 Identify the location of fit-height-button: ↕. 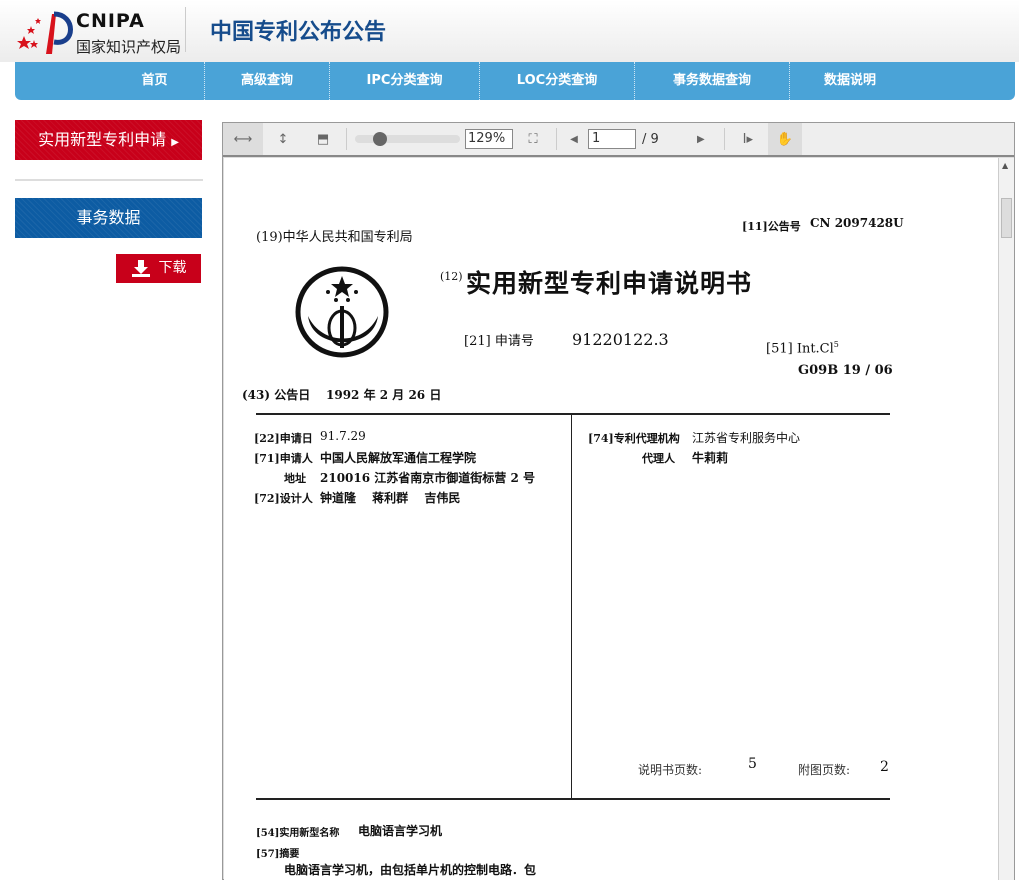
(283, 139).